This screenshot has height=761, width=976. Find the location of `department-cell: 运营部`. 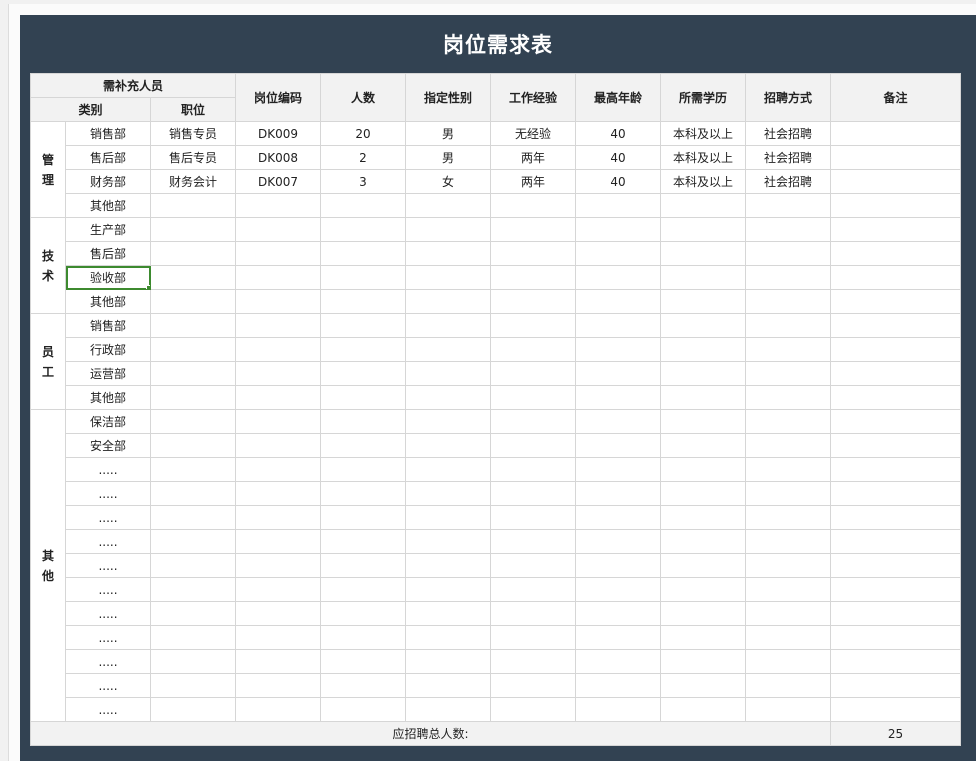

department-cell: 运营部 is located at coordinates (108, 373).